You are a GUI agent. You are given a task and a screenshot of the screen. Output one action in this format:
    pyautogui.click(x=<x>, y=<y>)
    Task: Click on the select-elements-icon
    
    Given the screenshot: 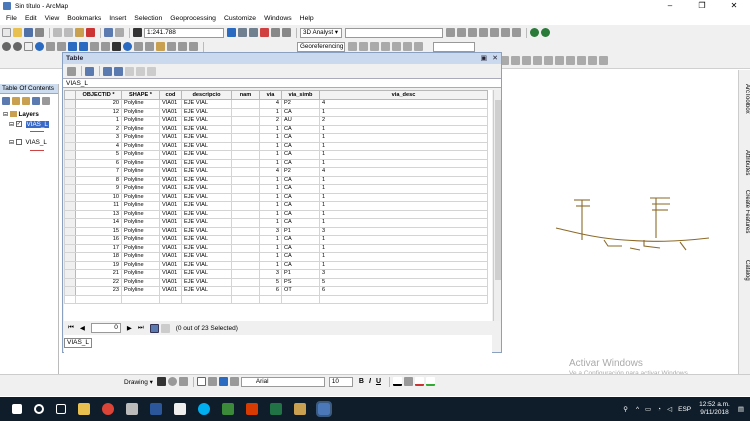 What is the action you would take?
    pyautogui.click(x=116, y=46)
    